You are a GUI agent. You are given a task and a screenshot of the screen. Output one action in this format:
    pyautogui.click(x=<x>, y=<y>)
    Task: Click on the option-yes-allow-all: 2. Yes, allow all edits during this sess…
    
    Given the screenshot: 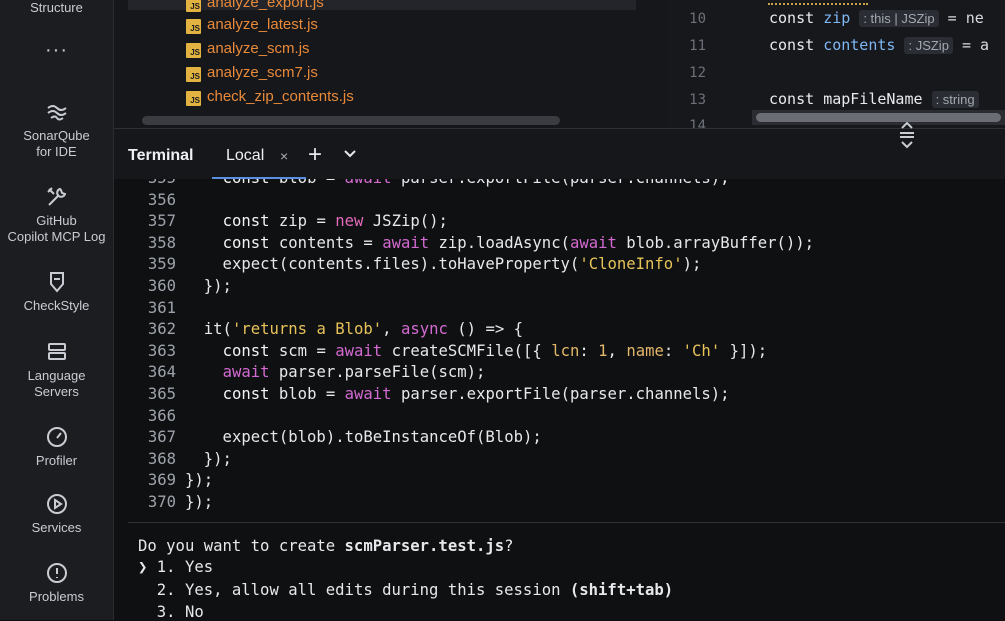 What is the action you would take?
    pyautogui.click(x=405, y=590)
    